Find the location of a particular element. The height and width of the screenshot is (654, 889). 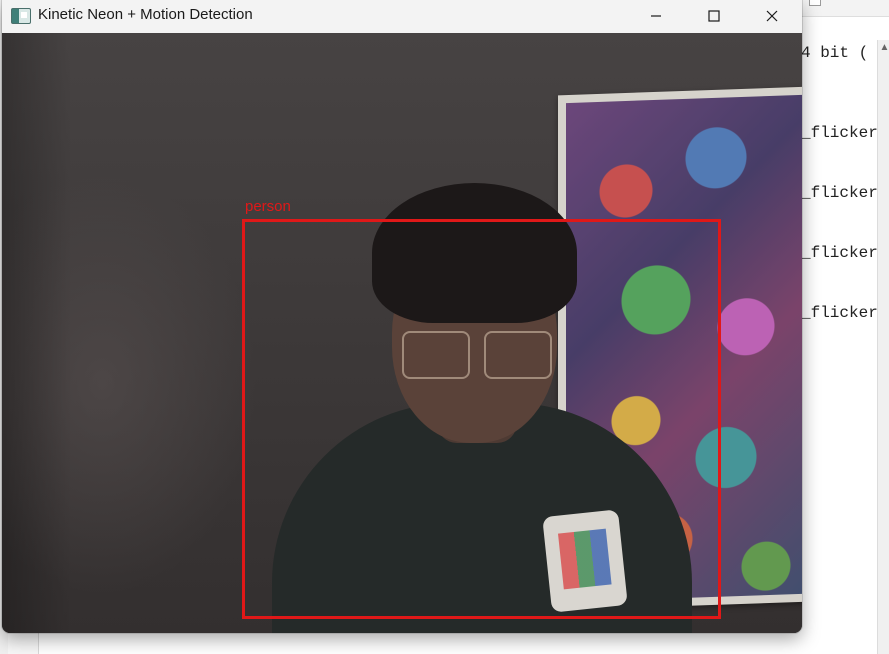

minimize-button is located at coordinates (656, 16).